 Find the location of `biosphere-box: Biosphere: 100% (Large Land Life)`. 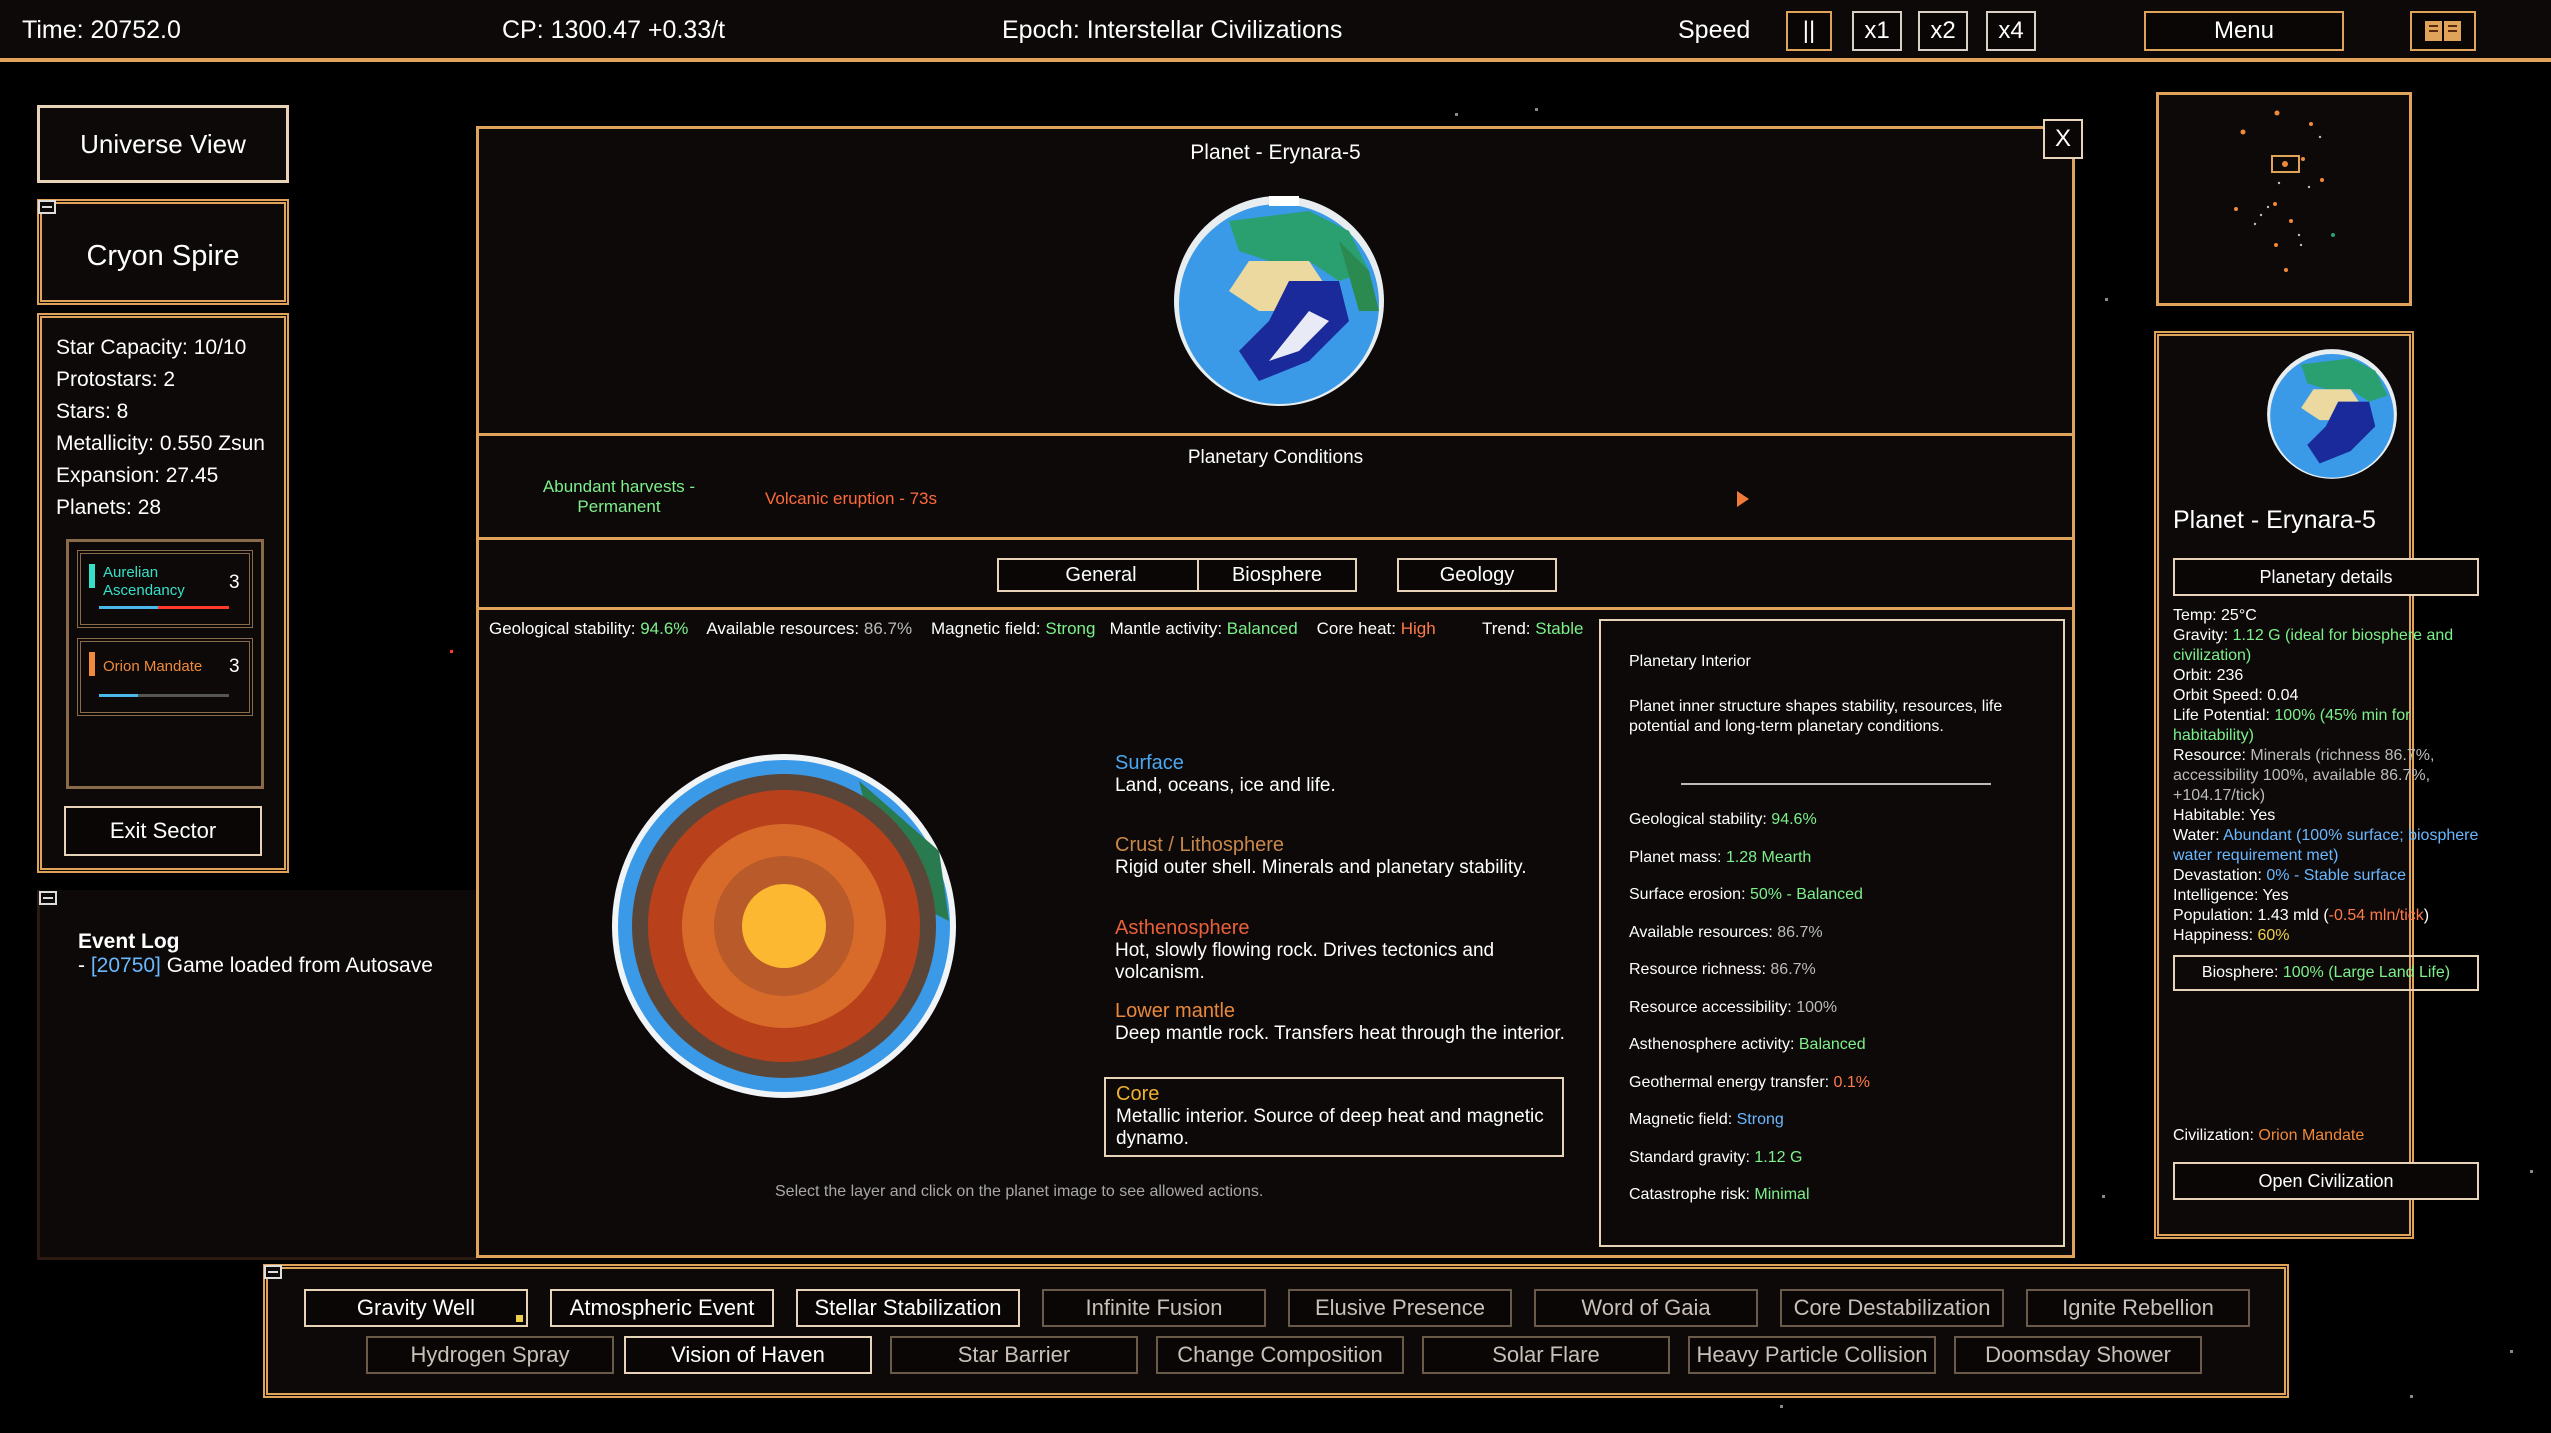

biosphere-box: Biosphere: 100% (Large Land Life) is located at coordinates (2326, 973).